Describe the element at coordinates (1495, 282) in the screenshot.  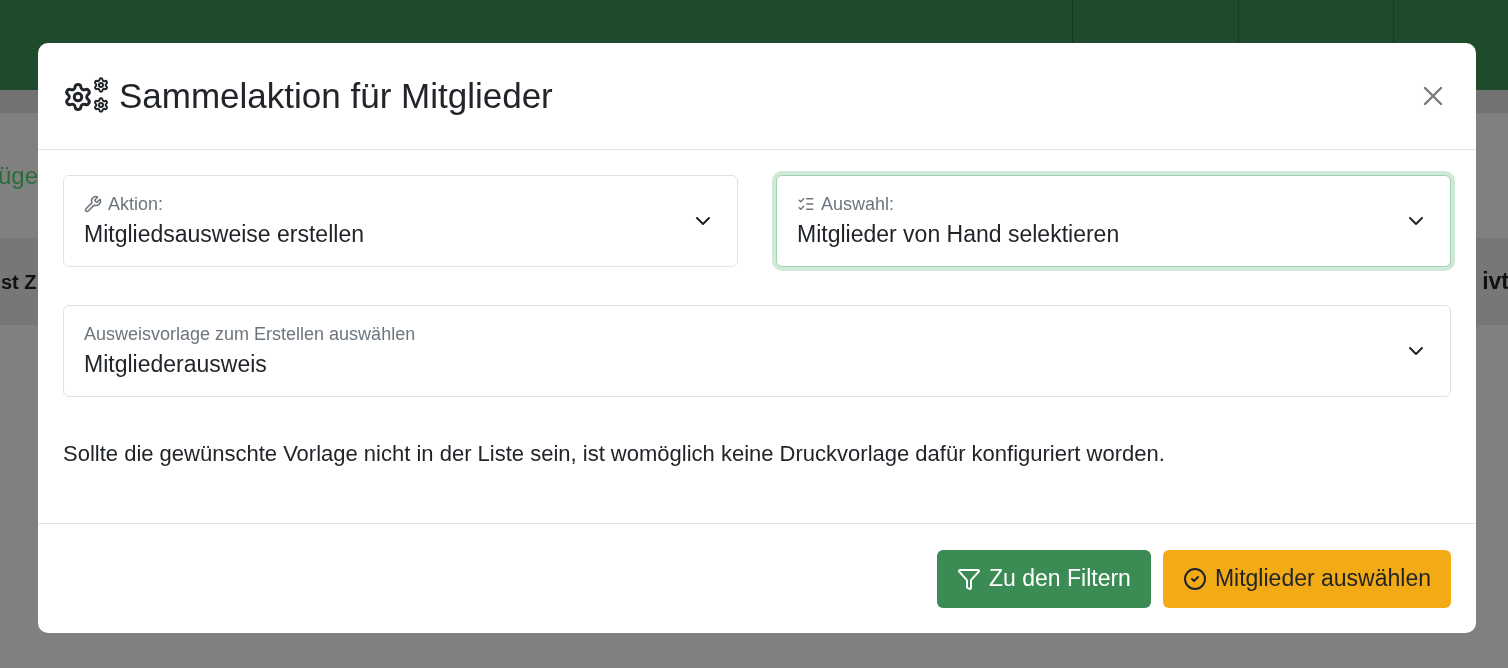
I see `column-header: ivt` at that location.